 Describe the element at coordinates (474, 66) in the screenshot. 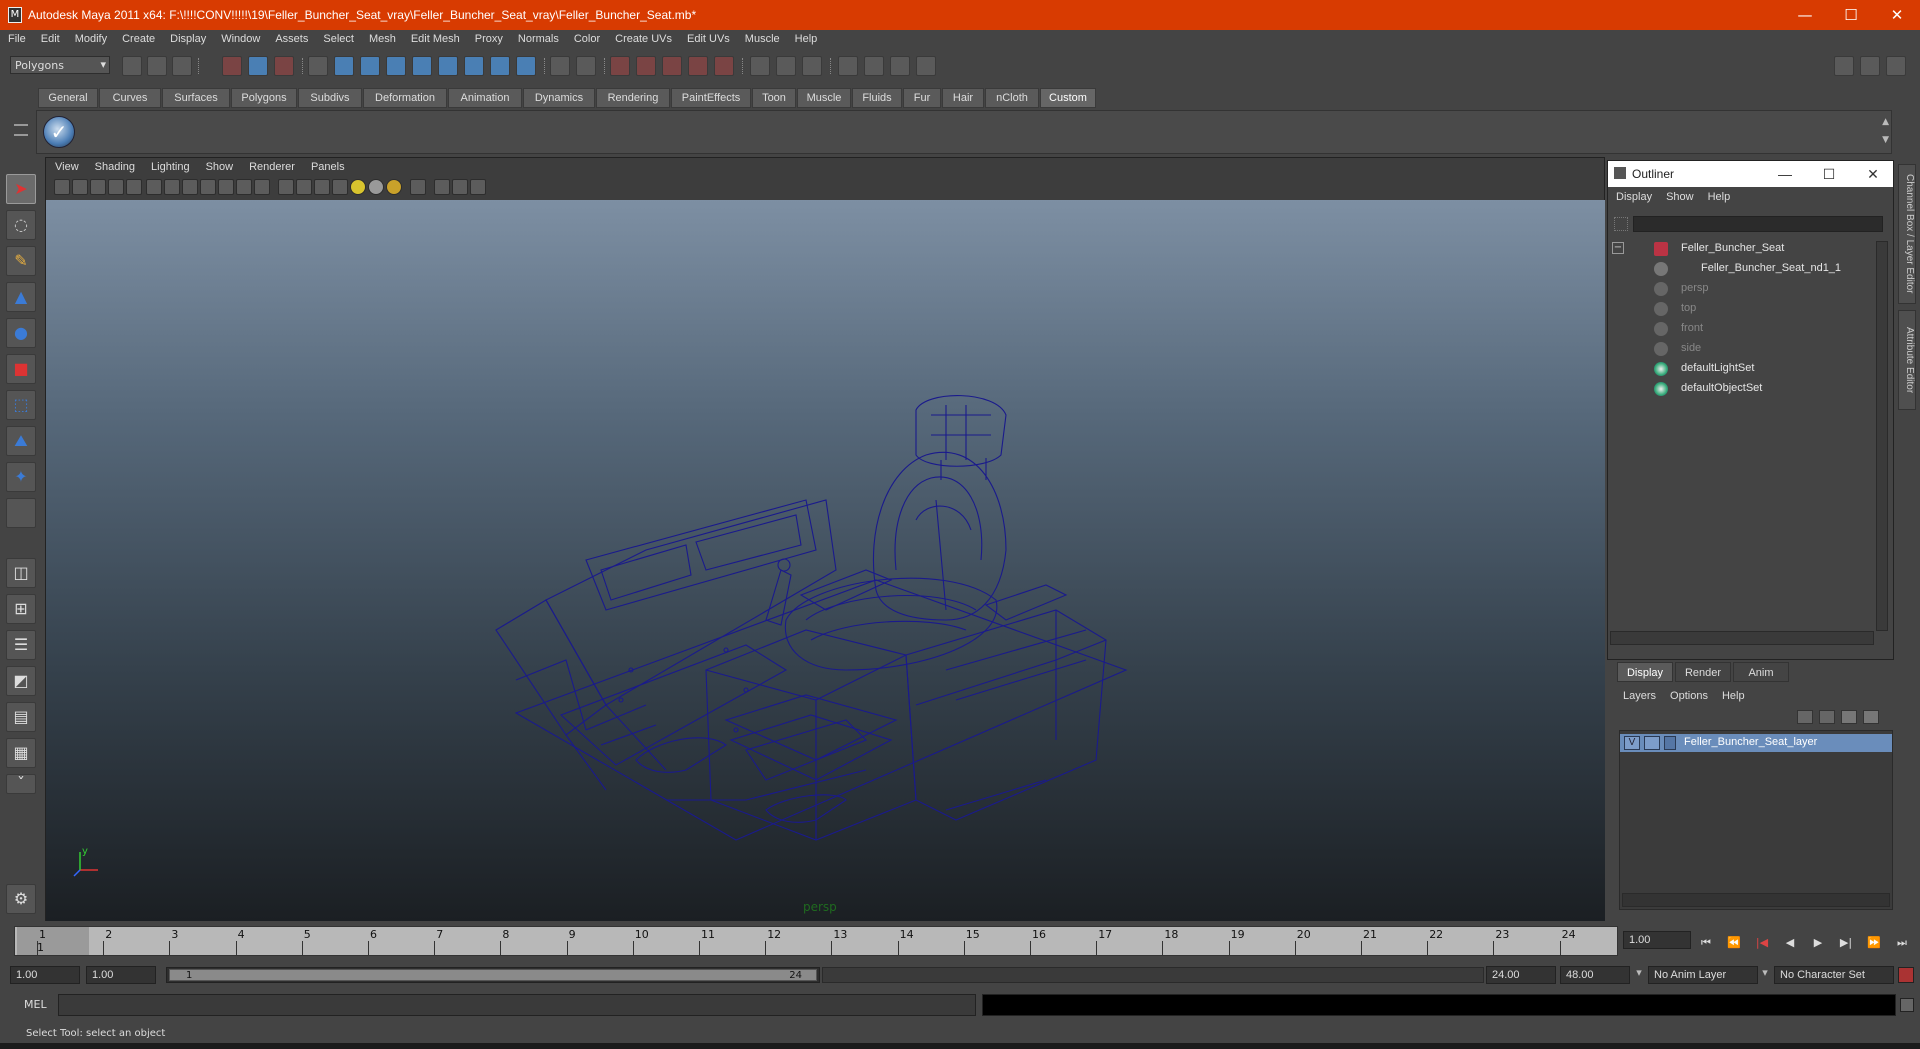

I see `select-dynamics-icon` at that location.